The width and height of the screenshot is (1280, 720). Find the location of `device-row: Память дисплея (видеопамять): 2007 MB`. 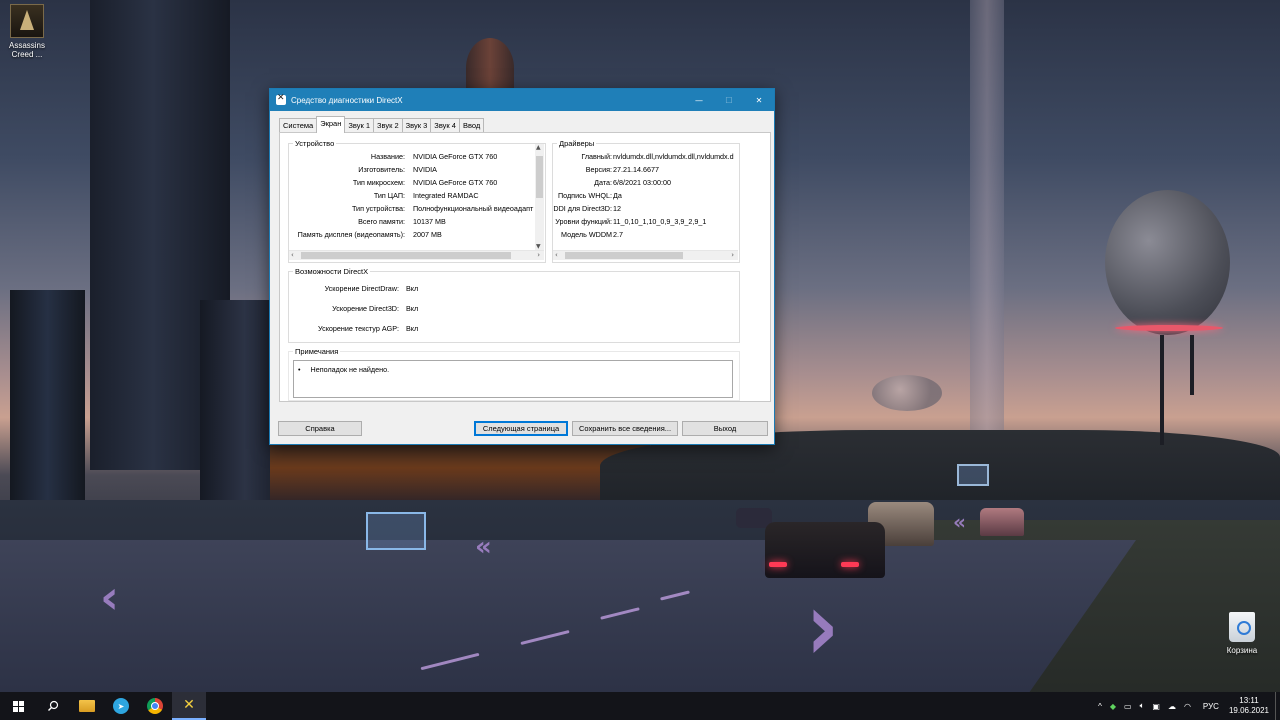

device-row: Память дисплея (видеопамять): 2007 MB is located at coordinates (412, 235).